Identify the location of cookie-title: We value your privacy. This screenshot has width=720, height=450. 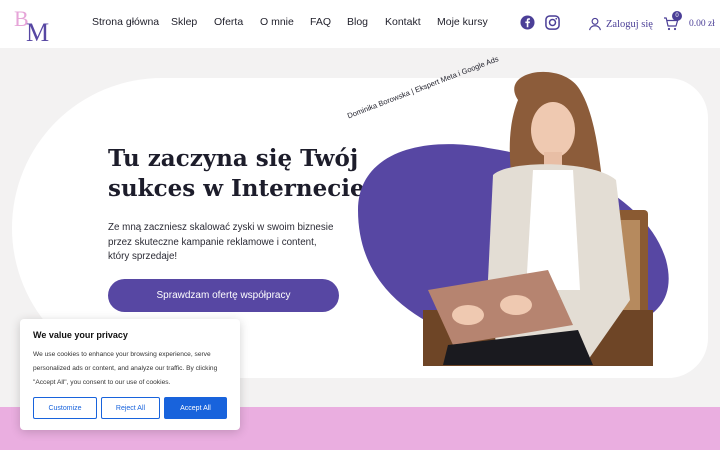
(80, 335).